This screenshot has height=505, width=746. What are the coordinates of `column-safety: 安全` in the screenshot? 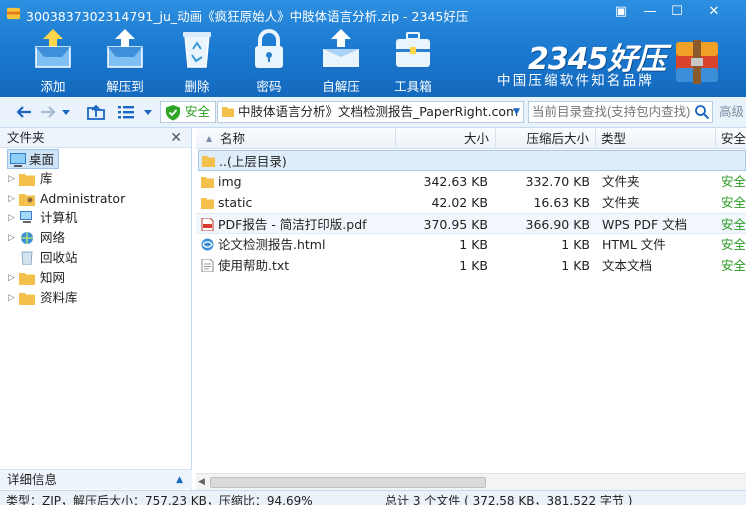 It's located at (731, 138).